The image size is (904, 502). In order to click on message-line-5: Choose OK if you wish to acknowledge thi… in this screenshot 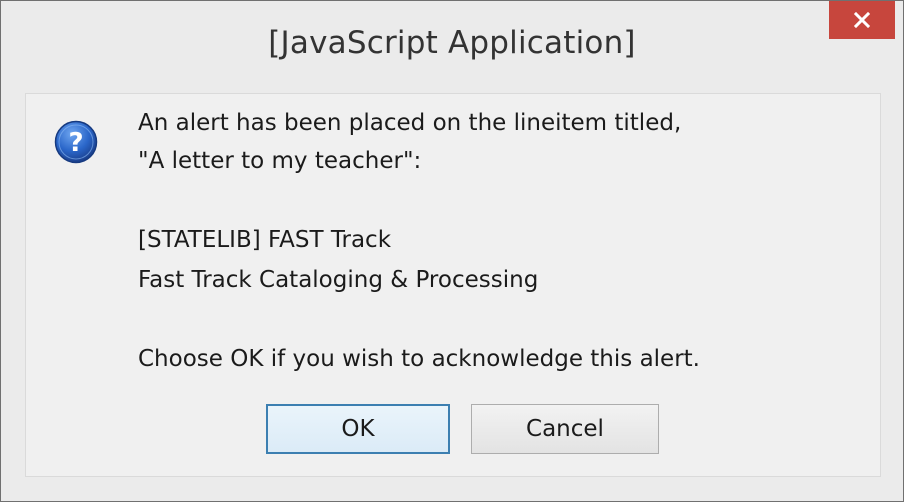, I will do `click(419, 359)`.